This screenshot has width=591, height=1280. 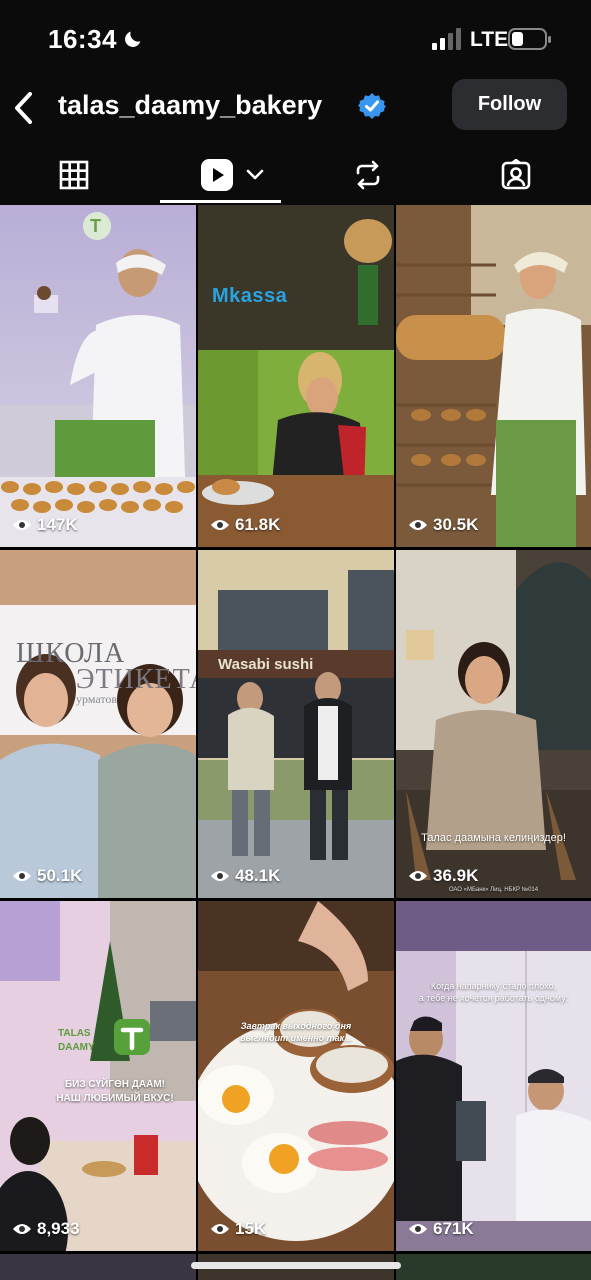 I want to click on reel-caption-line-1: Завтрак выходного дня, so click(x=296, y=1026).